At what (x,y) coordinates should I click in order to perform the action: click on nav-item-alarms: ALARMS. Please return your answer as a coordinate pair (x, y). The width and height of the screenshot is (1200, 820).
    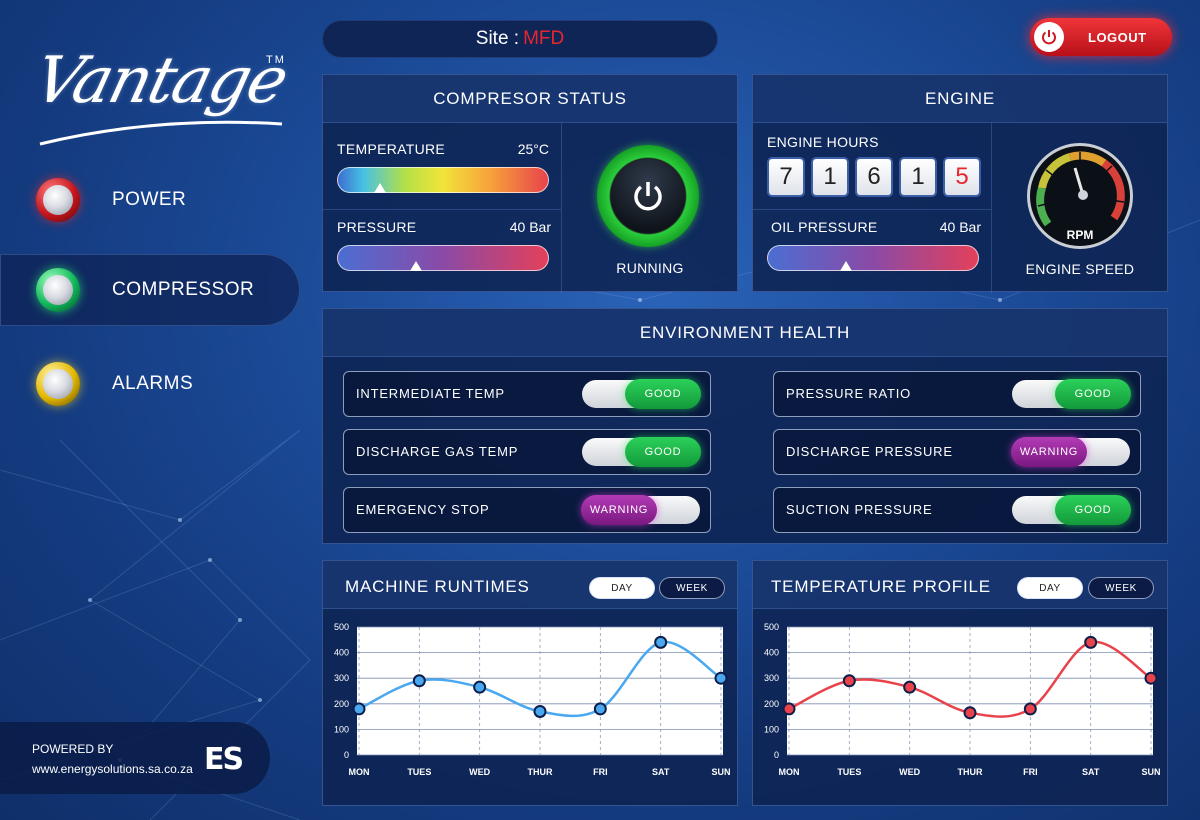
    Looking at the image, I should click on (150, 384).